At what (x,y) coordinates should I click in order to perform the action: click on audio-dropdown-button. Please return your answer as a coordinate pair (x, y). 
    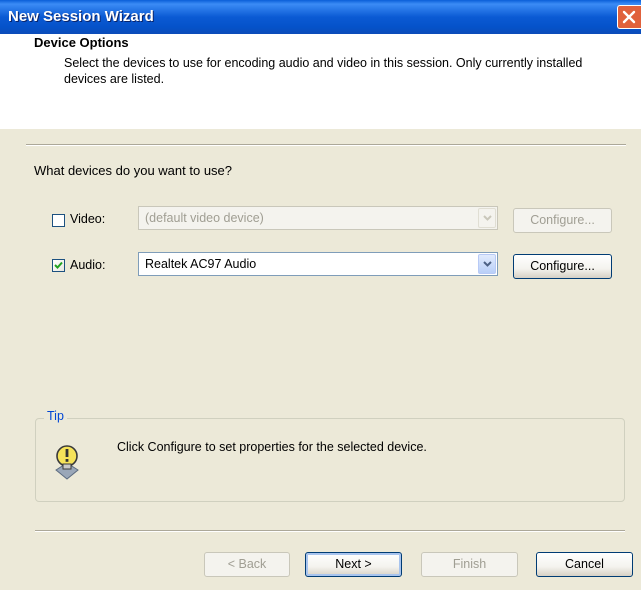
    Looking at the image, I should click on (487, 264).